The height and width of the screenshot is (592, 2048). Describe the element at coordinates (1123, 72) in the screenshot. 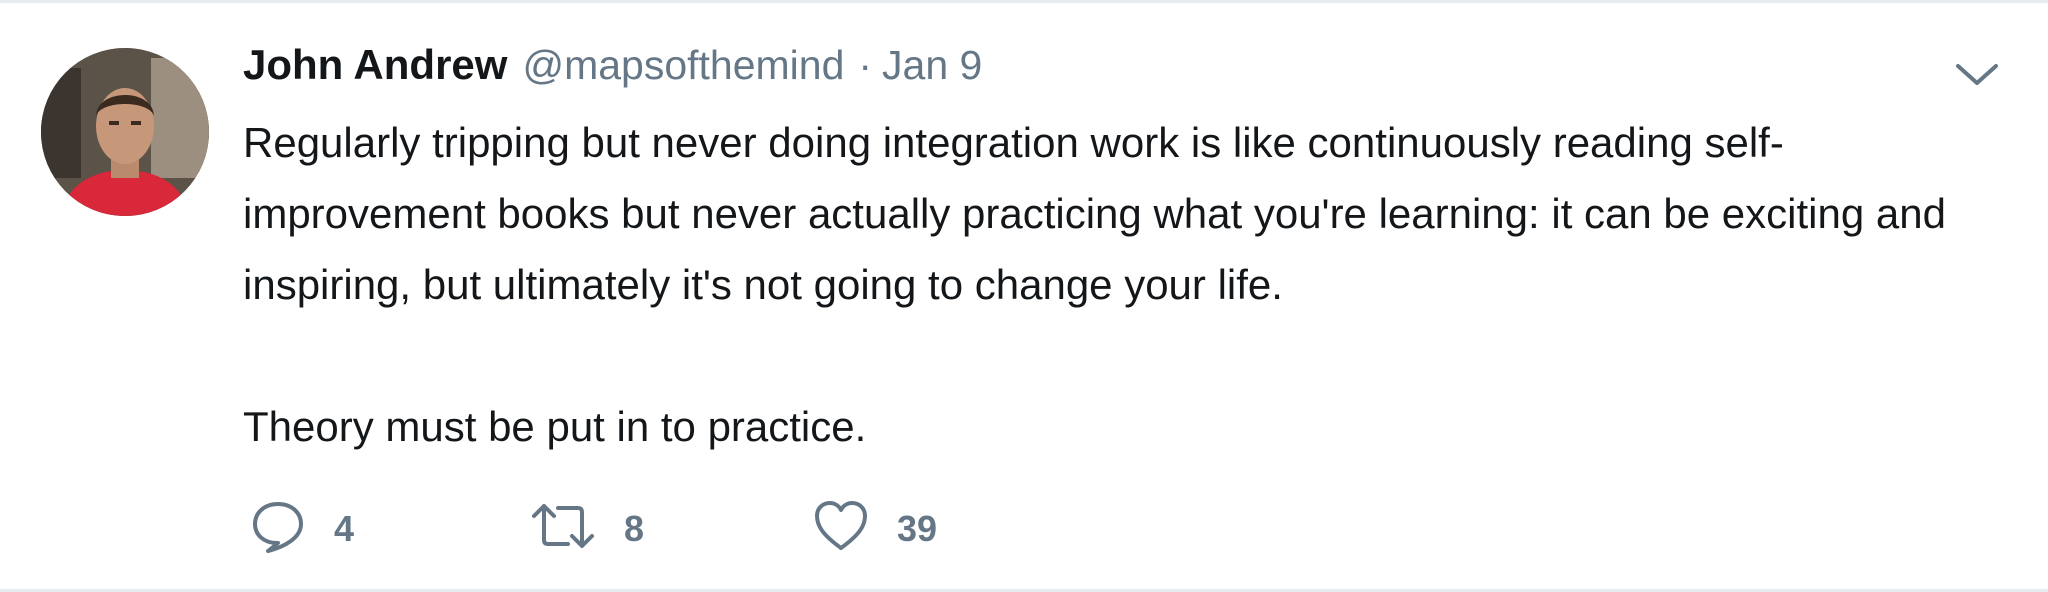

I see `tweet-header: John Andrew @mapsofthemind · Jan 9` at that location.